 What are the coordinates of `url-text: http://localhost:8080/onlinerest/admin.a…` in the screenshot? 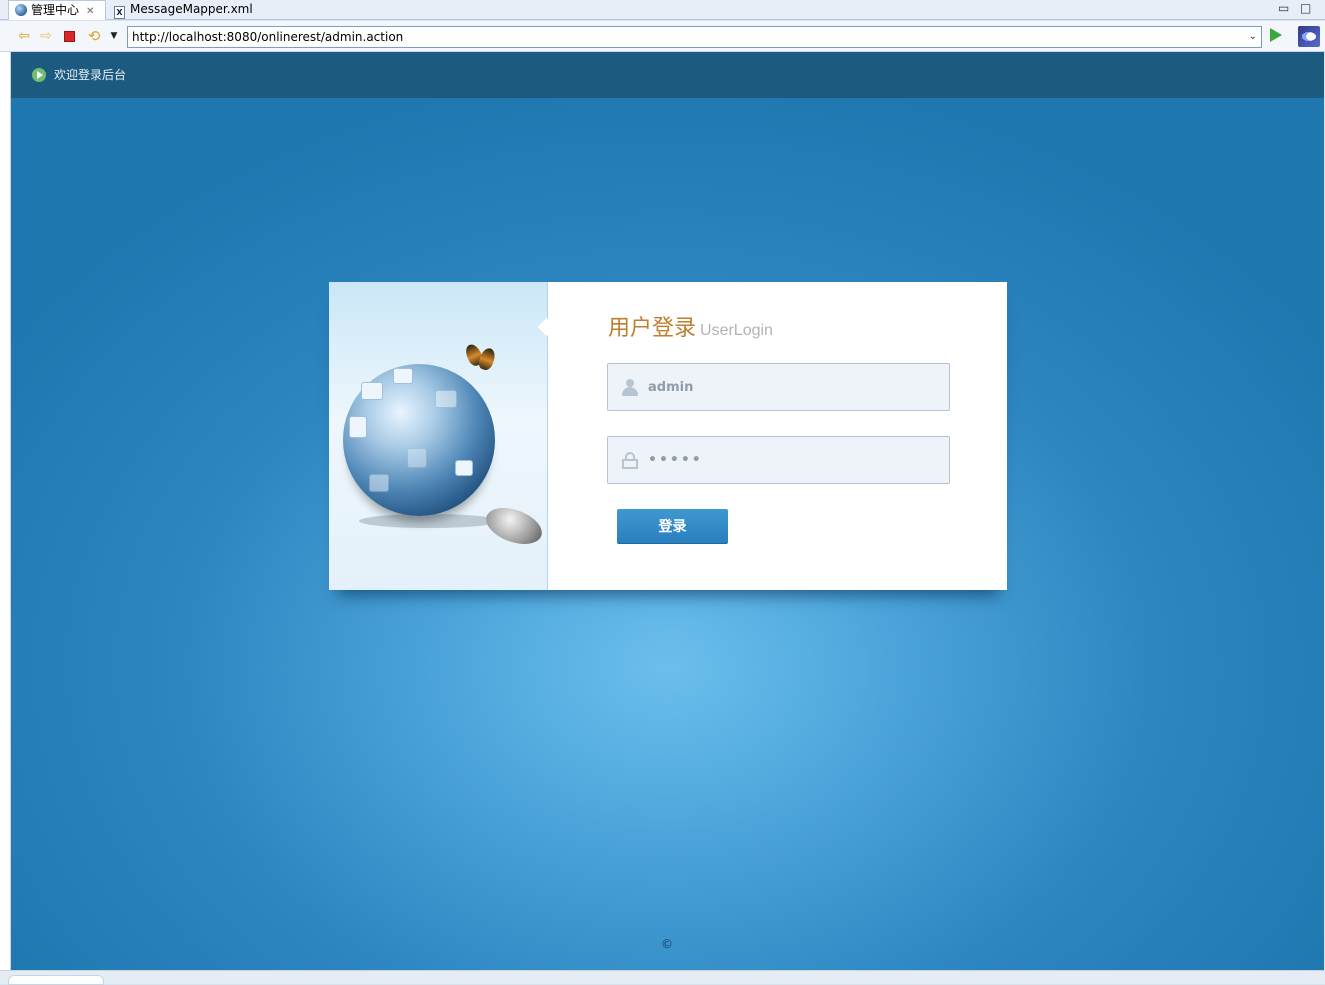 It's located at (268, 37).